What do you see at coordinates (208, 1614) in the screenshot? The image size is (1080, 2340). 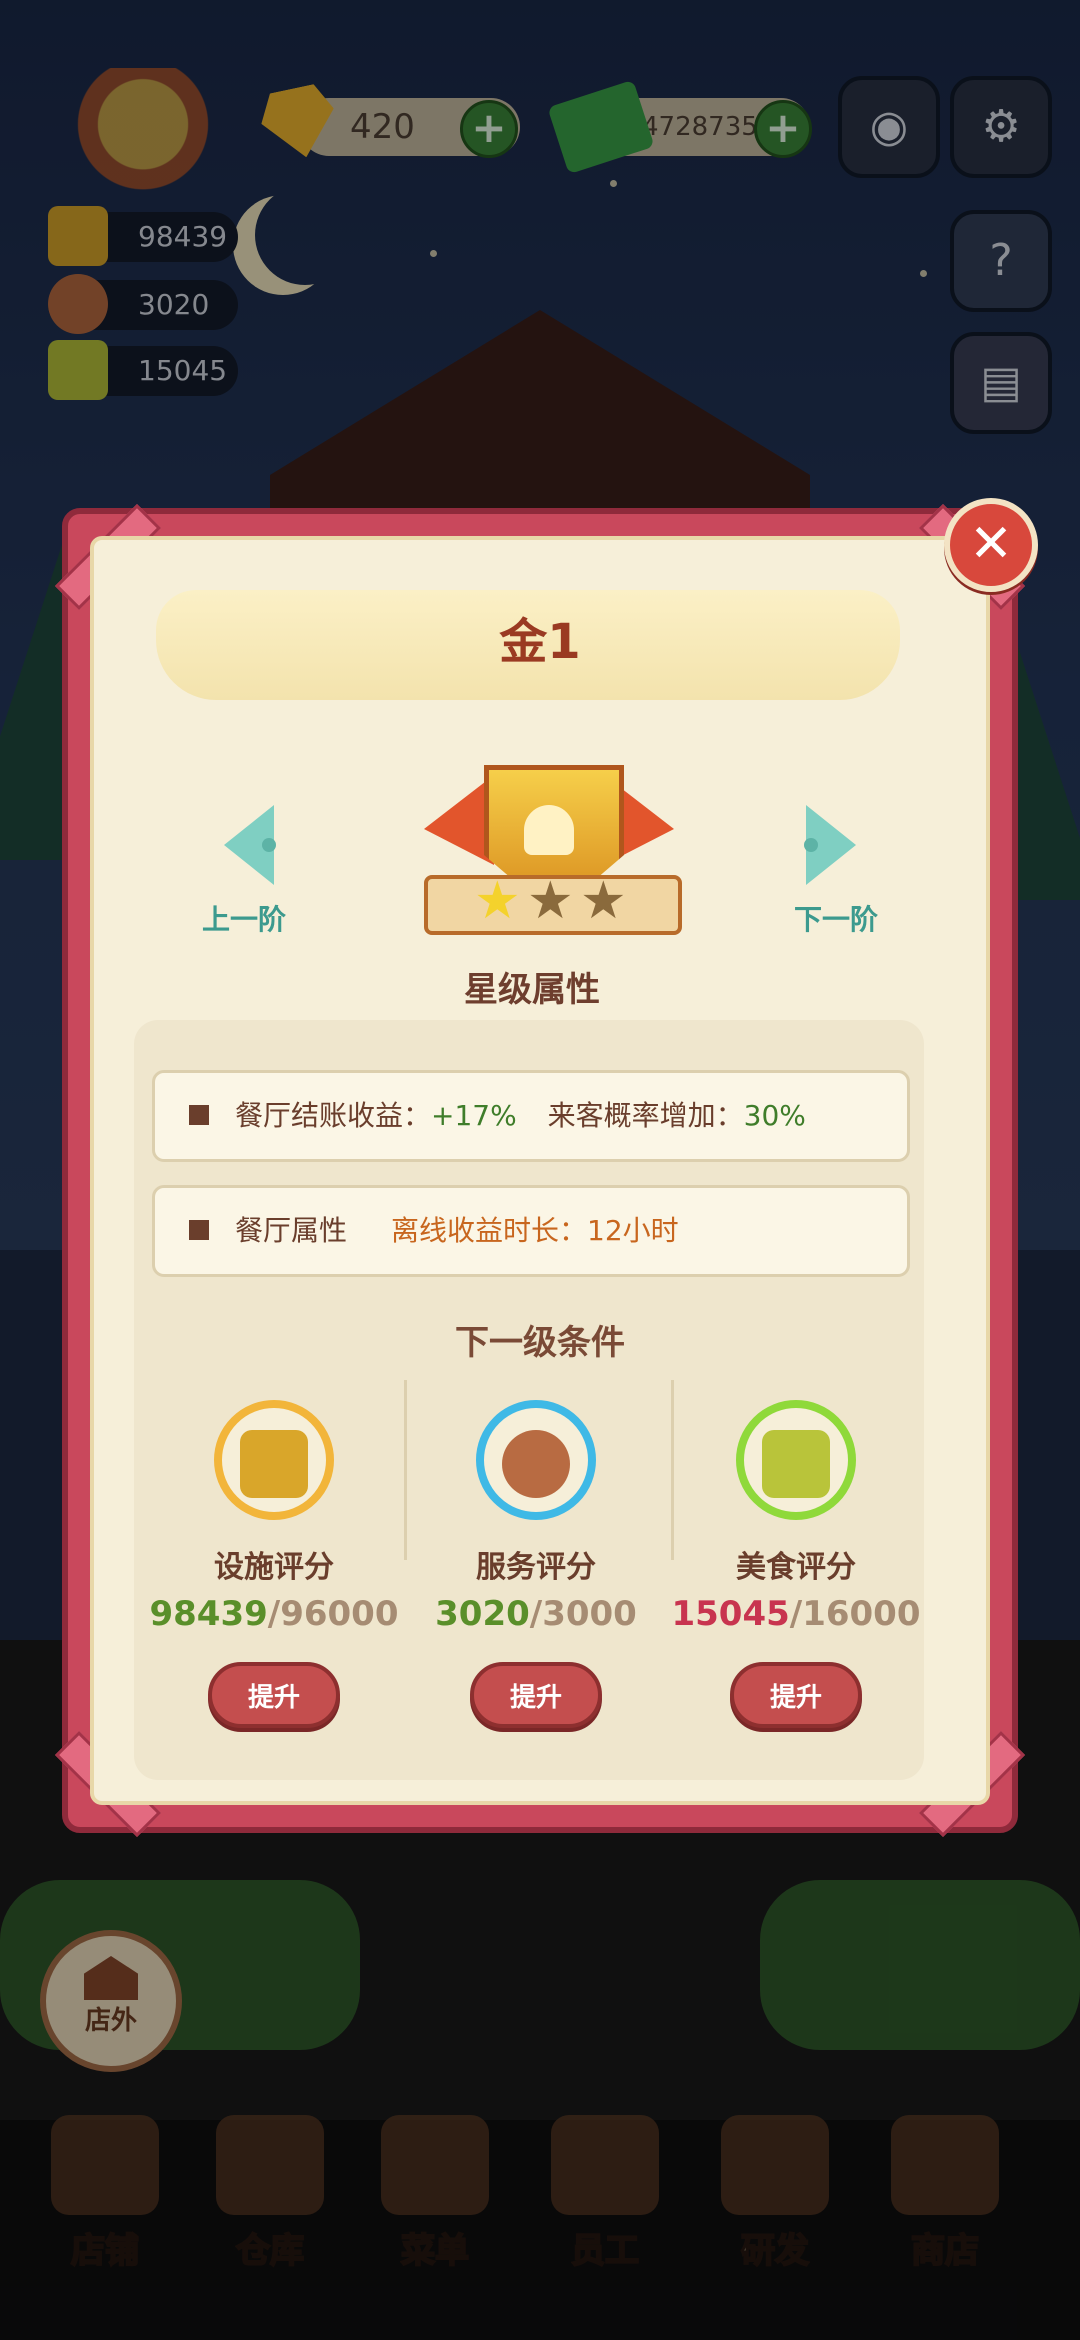 I see `facility-current: 98439` at bounding box center [208, 1614].